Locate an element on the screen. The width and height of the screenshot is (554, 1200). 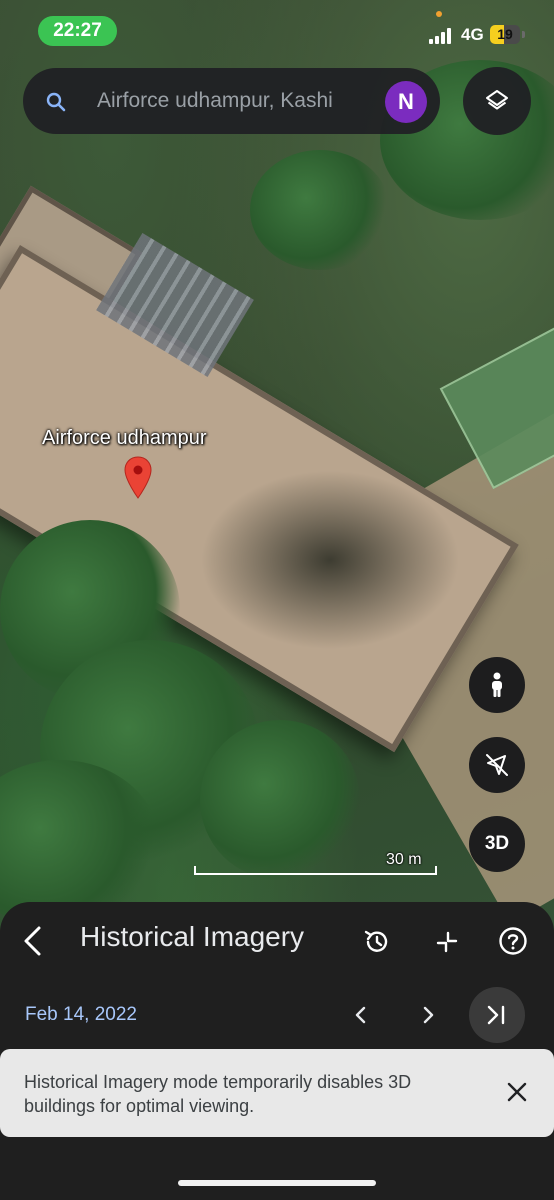
skip-to-latest-icon is located at coordinates (496, 1015).